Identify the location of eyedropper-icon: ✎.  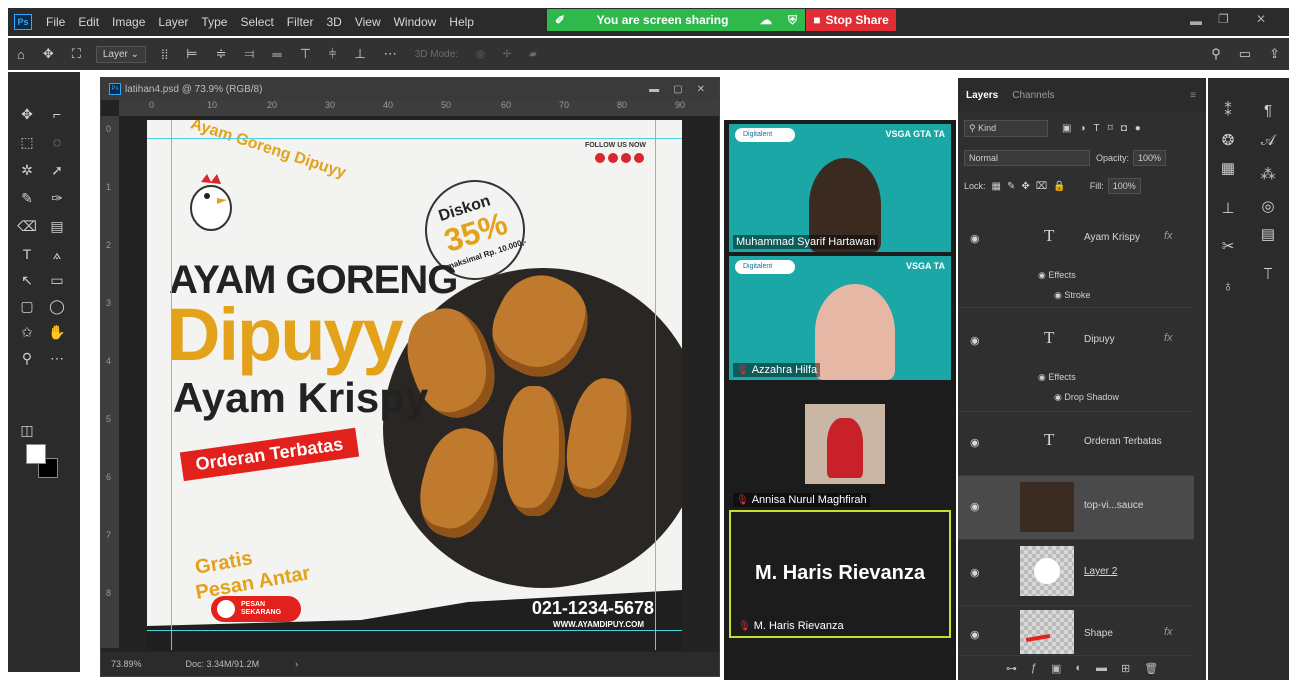
(27, 198).